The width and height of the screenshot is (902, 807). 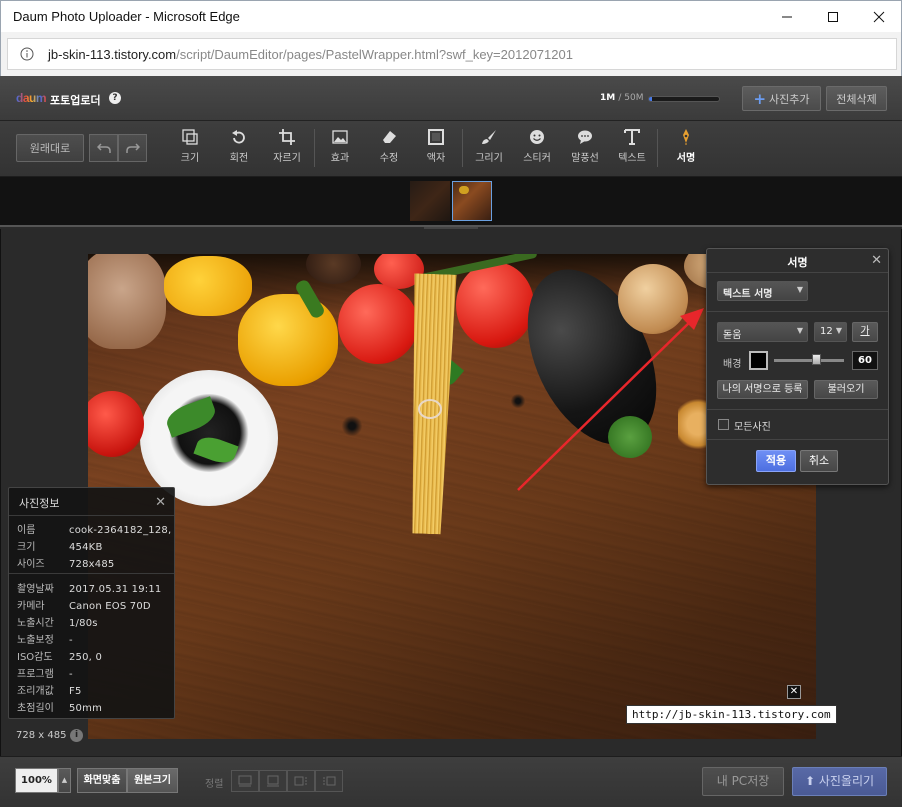 I want to click on info-icon, so click(x=27, y=54).